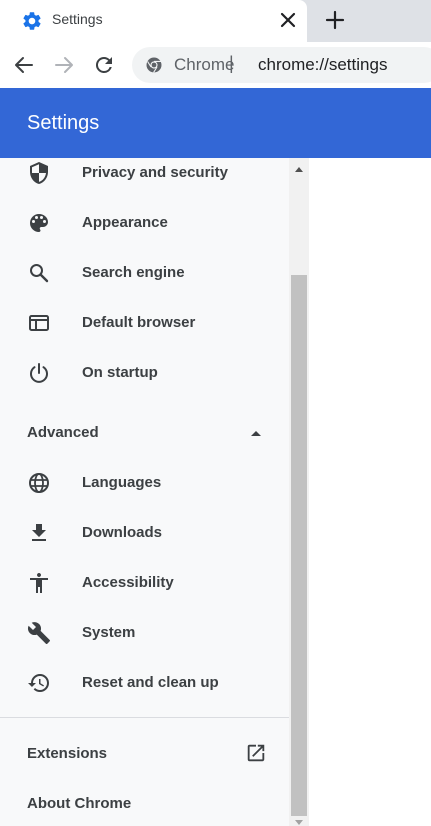  I want to click on search-icon, so click(39, 273).